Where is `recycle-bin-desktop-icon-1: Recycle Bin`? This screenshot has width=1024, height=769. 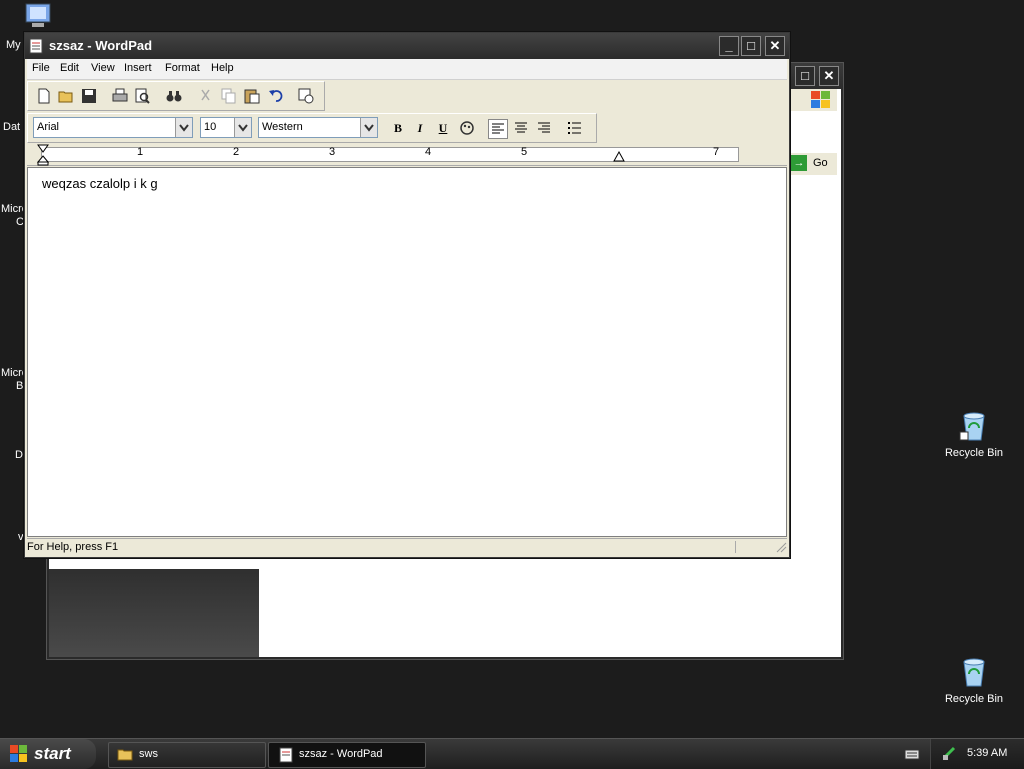 recycle-bin-desktop-icon-1: Recycle Bin is located at coordinates (974, 434).